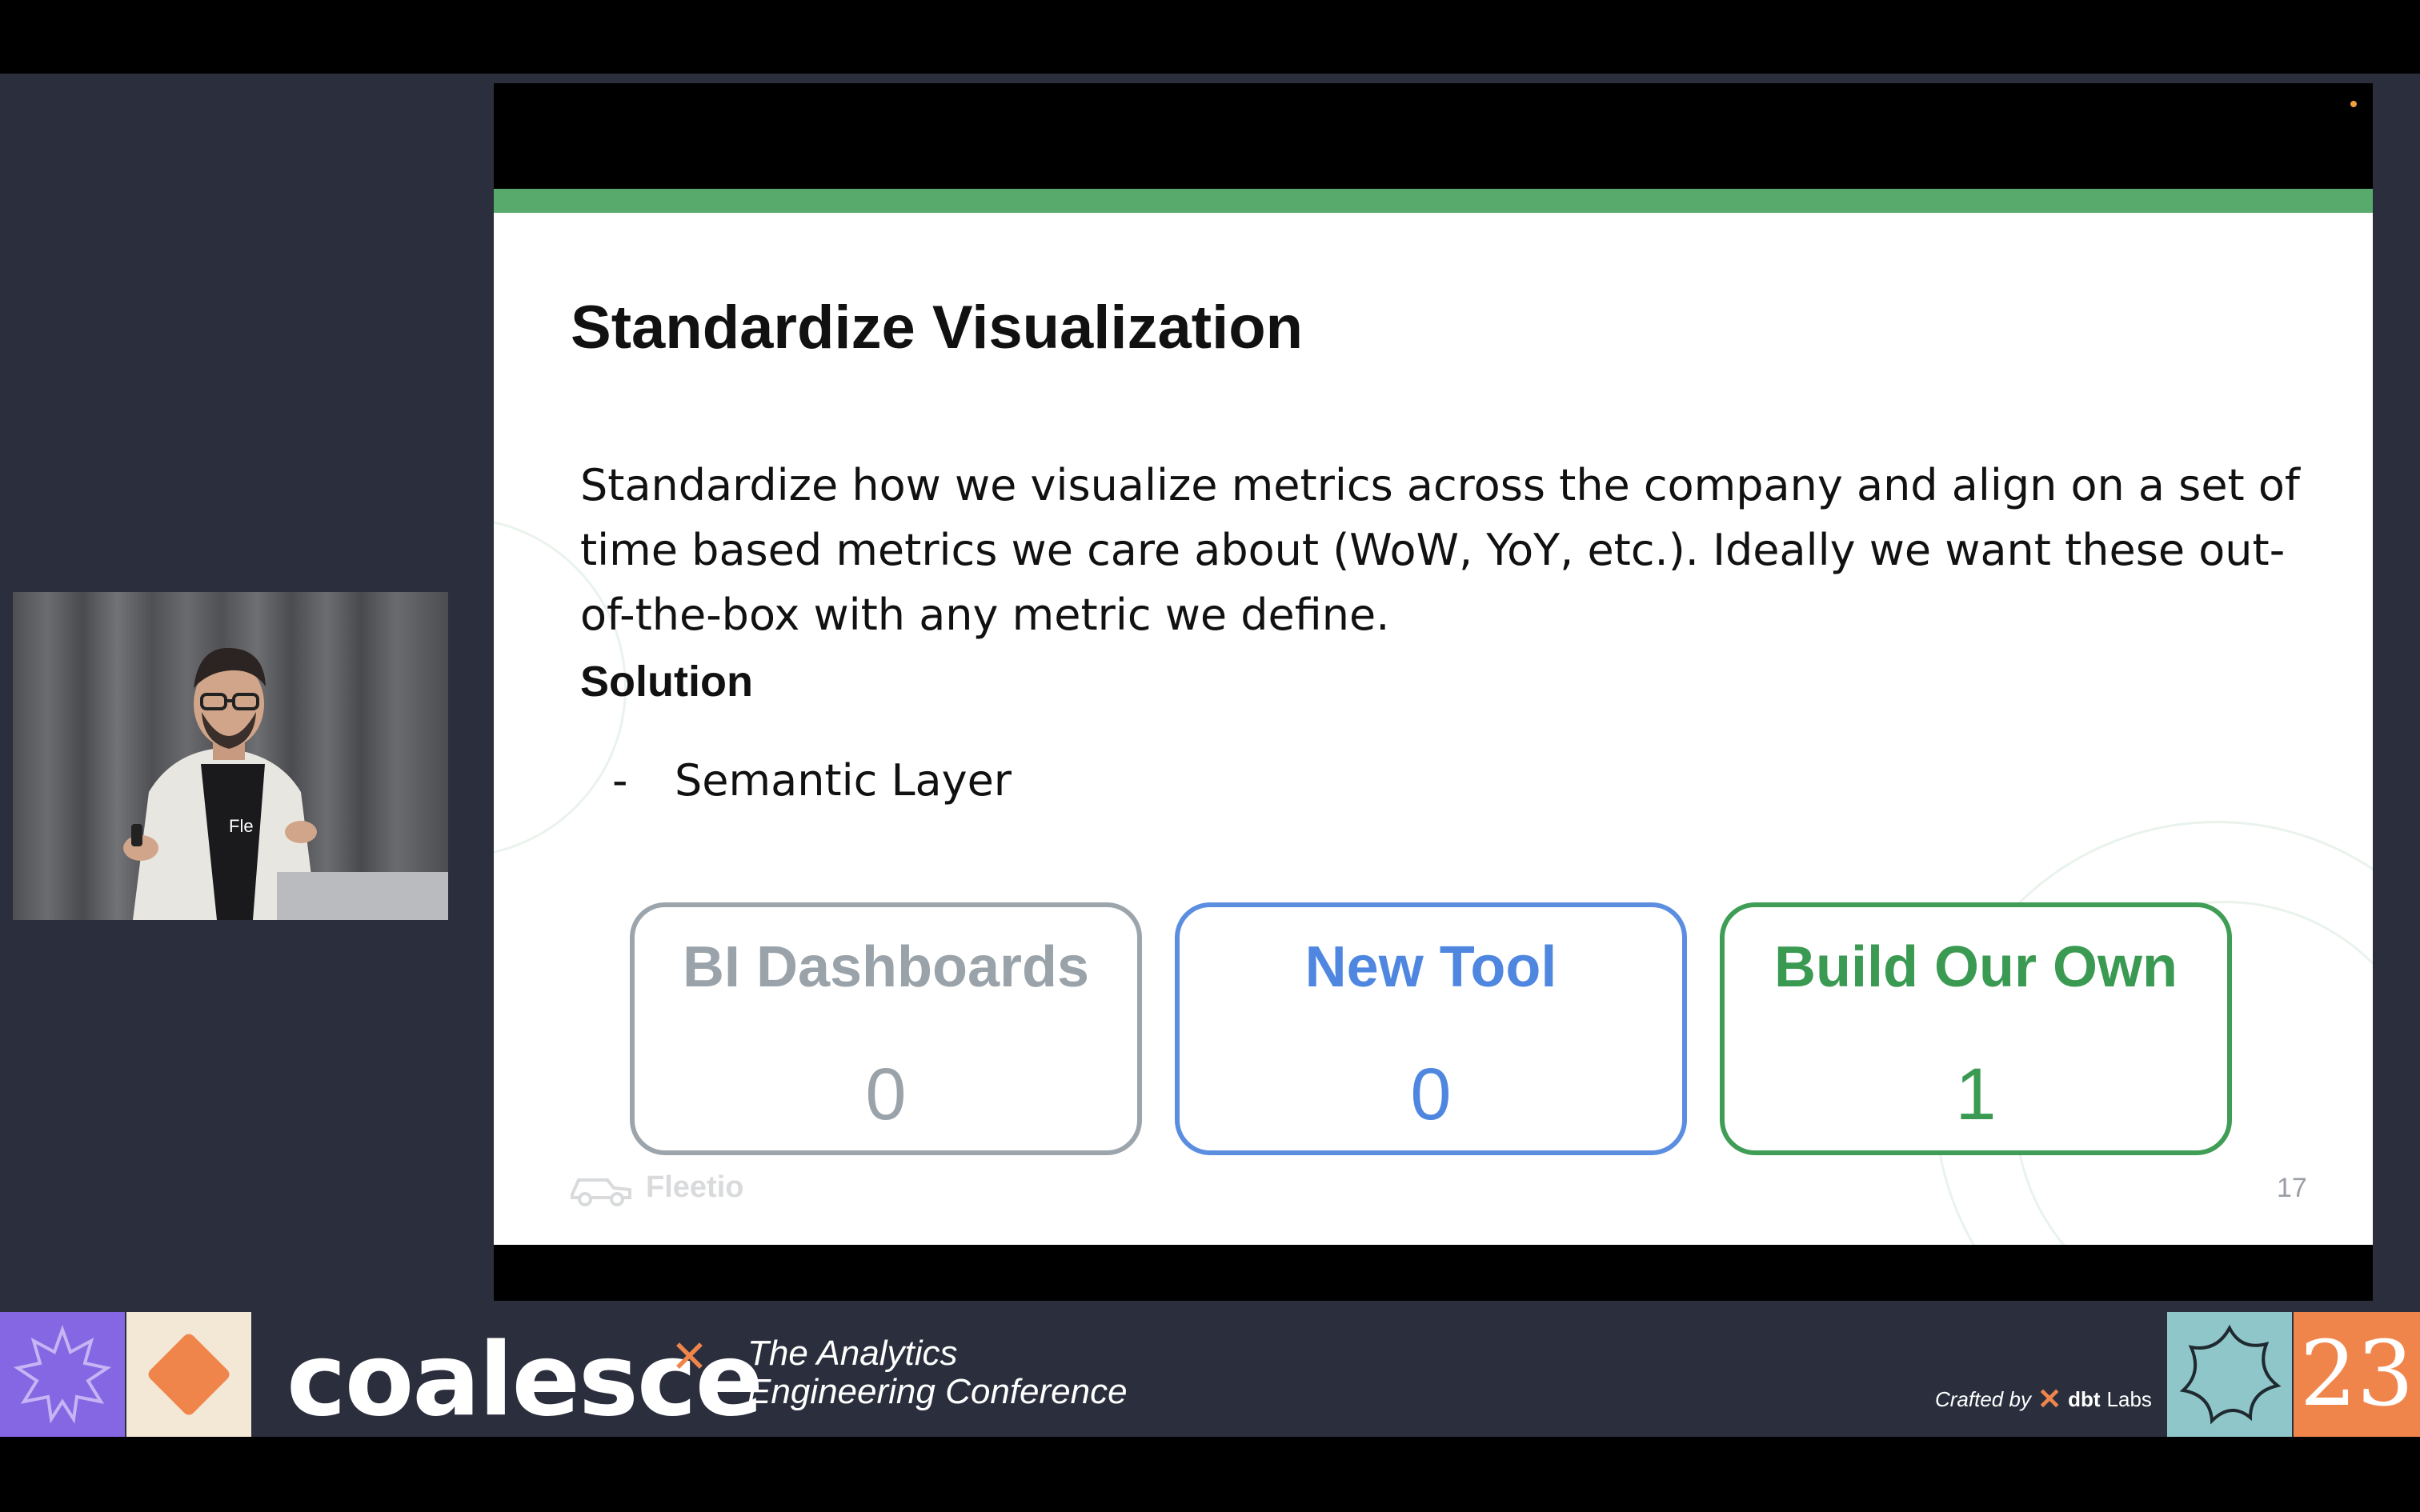  I want to click on dbt-logo-icon: ✕, so click(2049, 1398).